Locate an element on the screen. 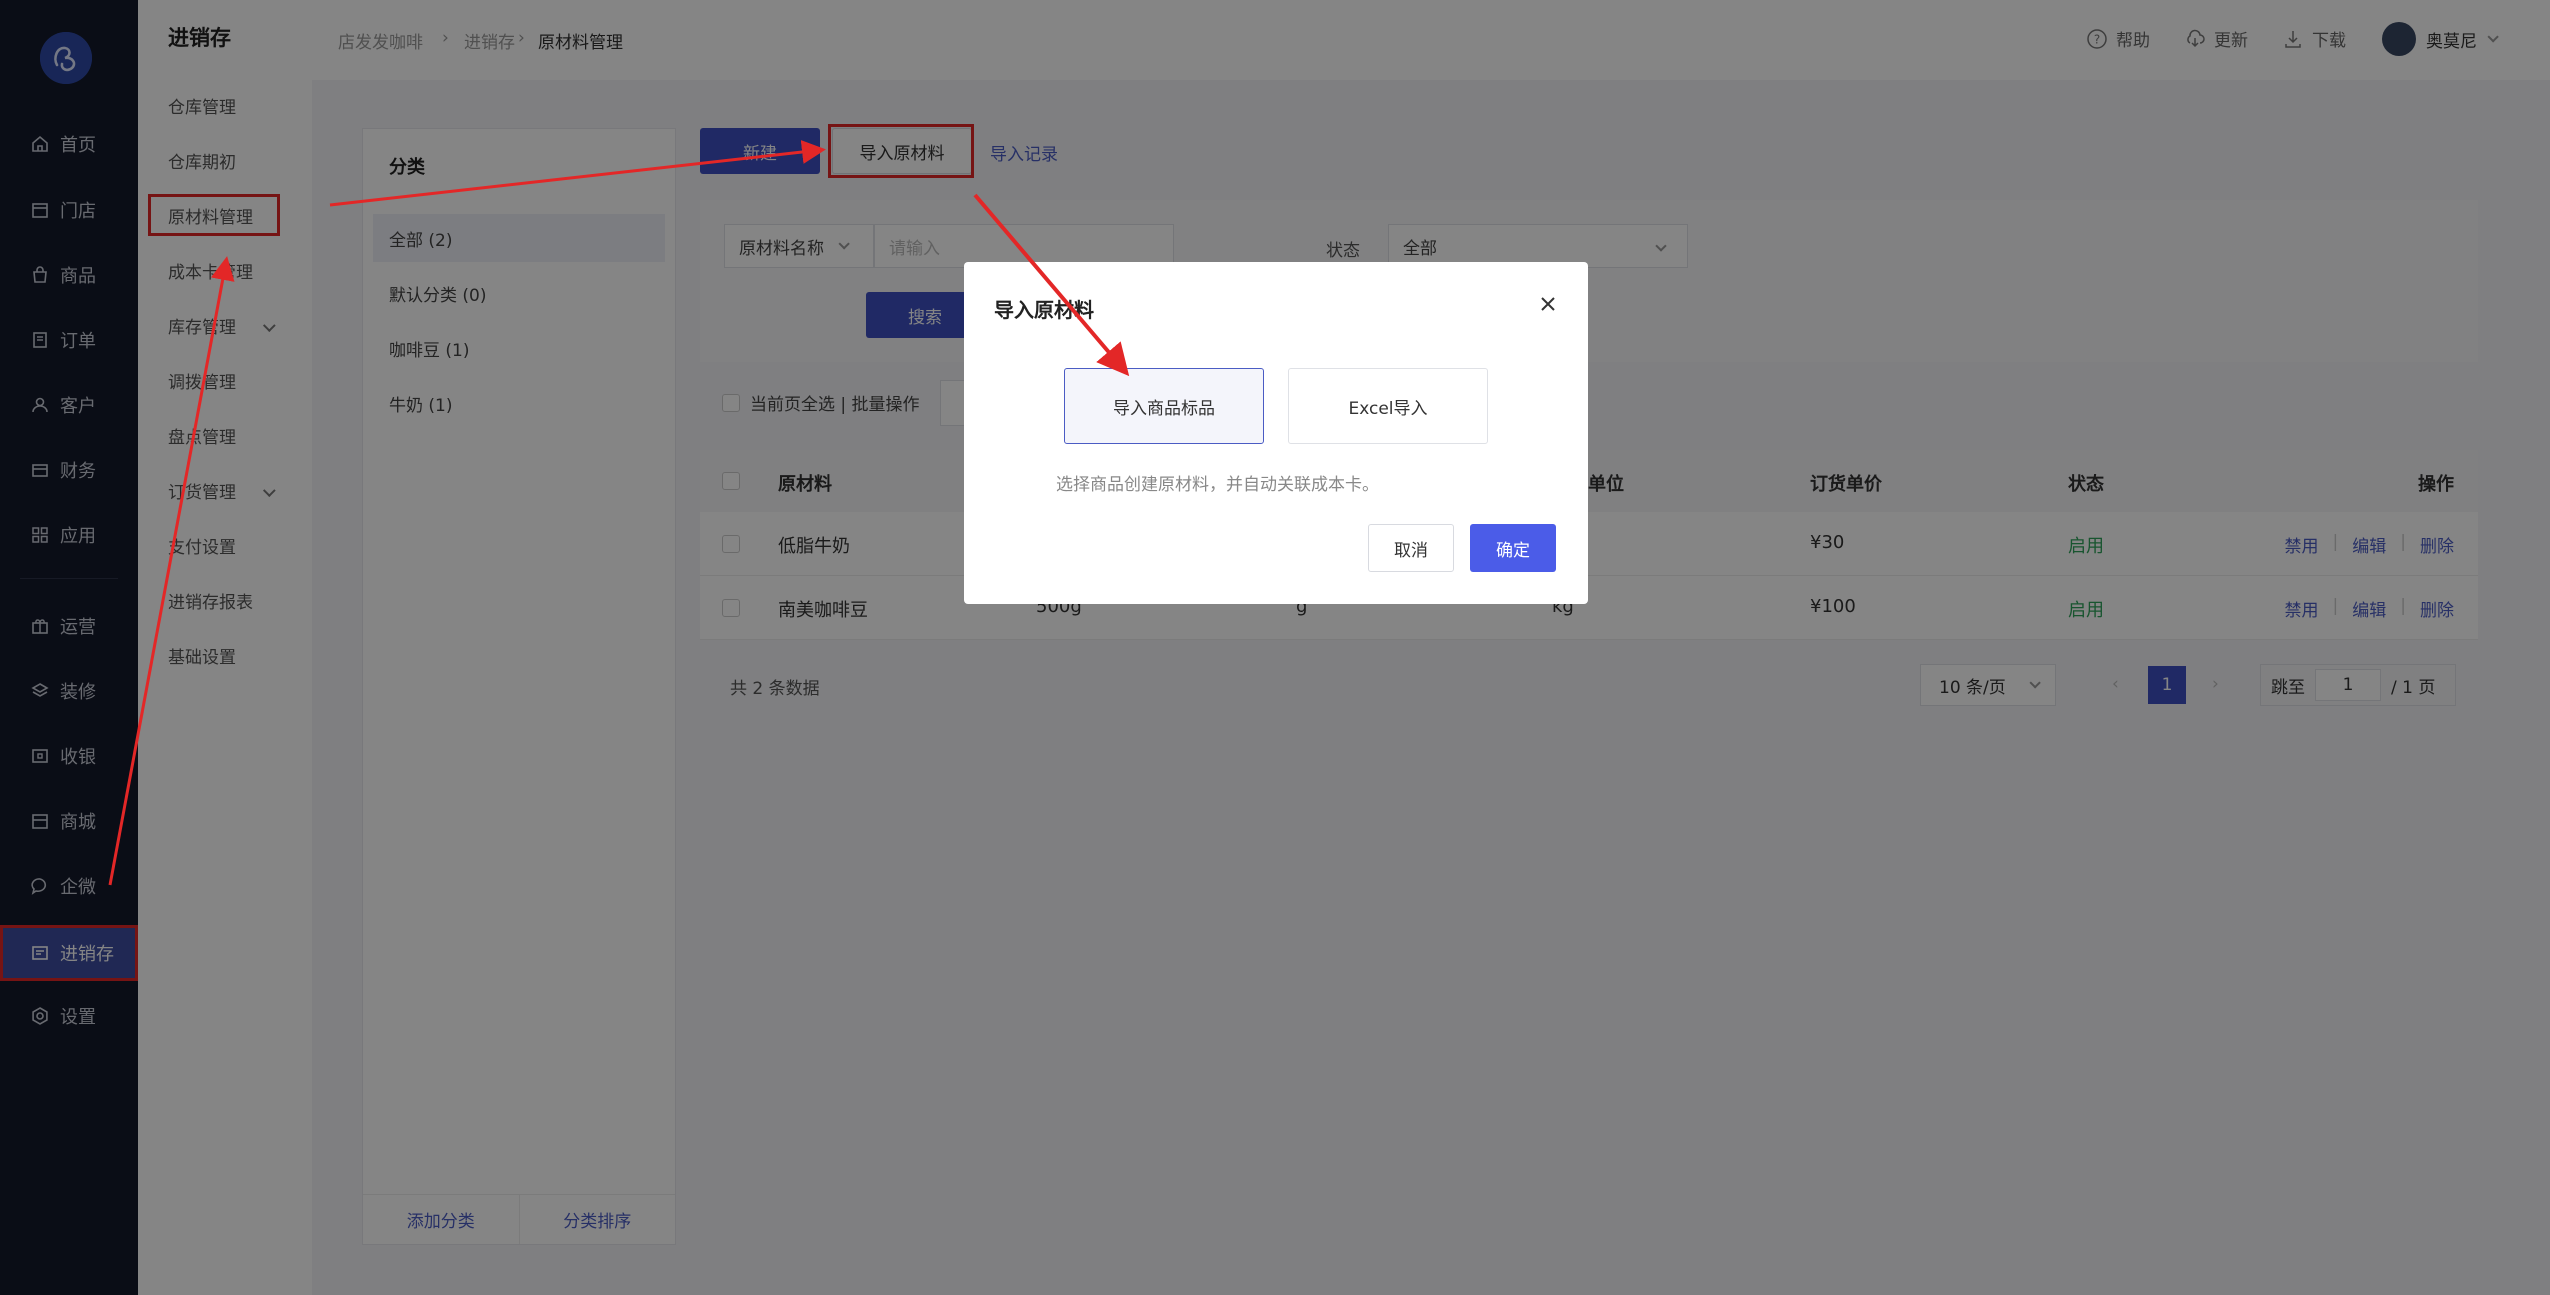 This screenshot has height=1295, width=2550. import-standard-goods-option: 导入商品标品 is located at coordinates (1164, 406).